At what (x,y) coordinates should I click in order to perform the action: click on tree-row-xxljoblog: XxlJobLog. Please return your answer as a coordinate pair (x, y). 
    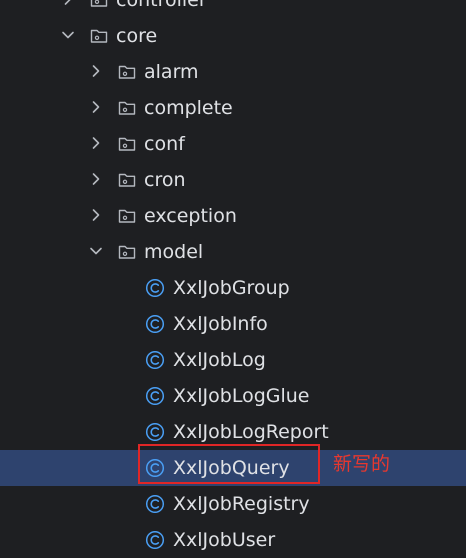
    Looking at the image, I should click on (233, 360).